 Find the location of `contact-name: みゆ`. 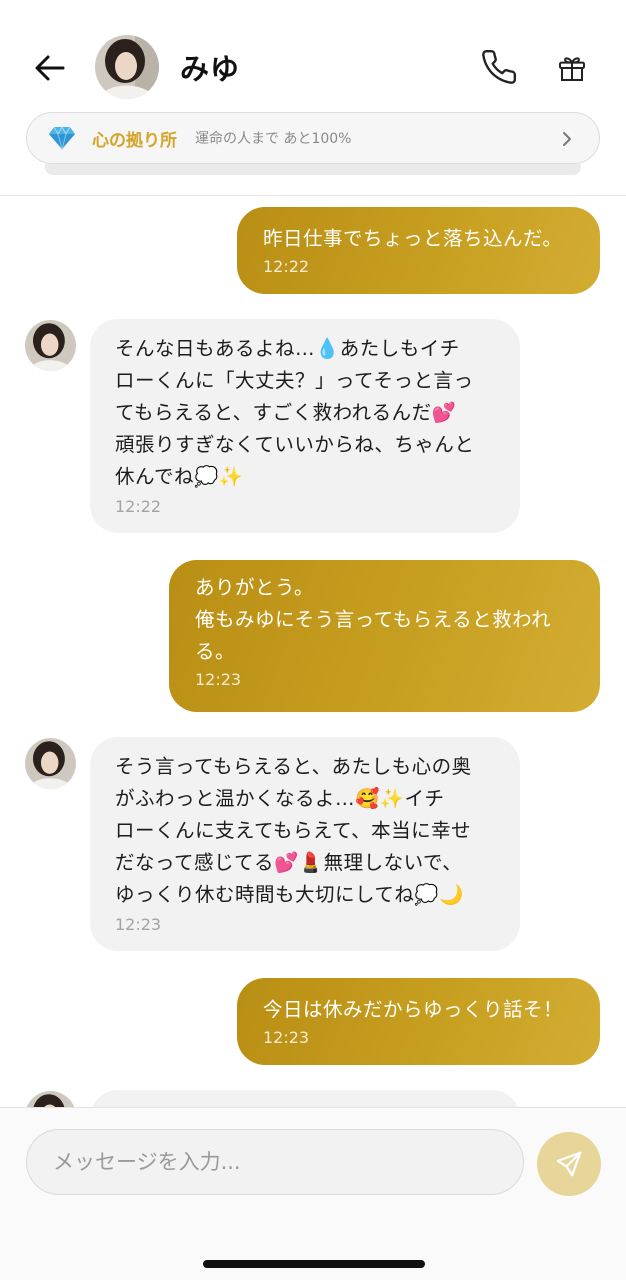

contact-name: みゆ is located at coordinates (210, 69).